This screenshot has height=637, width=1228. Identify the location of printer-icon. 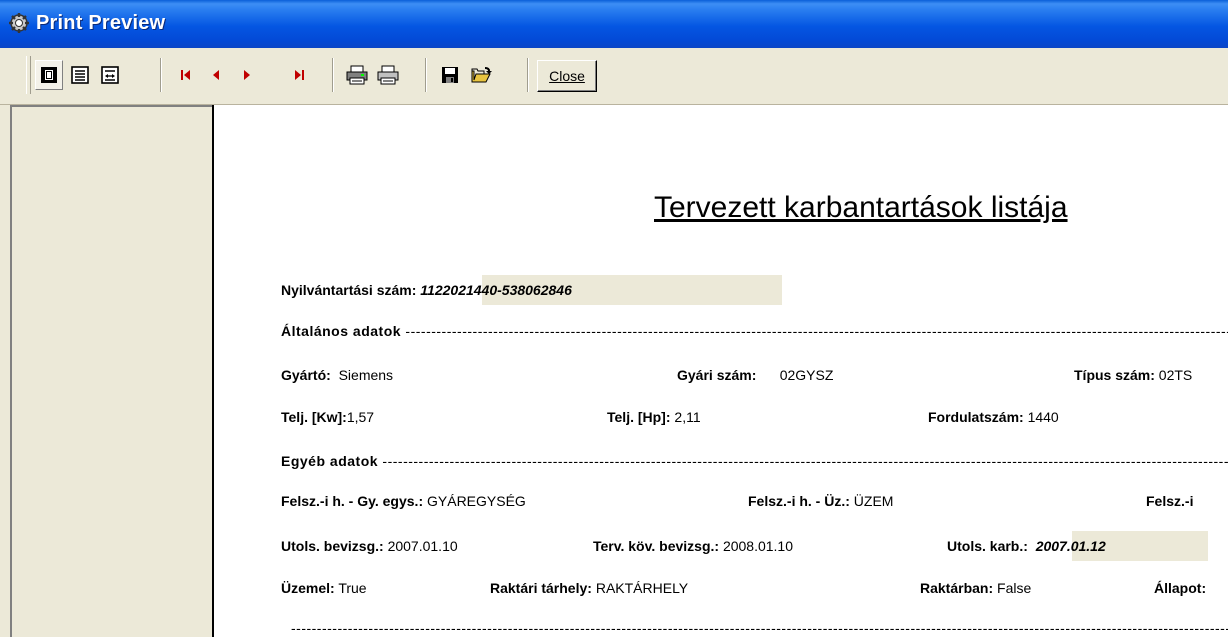
(388, 75).